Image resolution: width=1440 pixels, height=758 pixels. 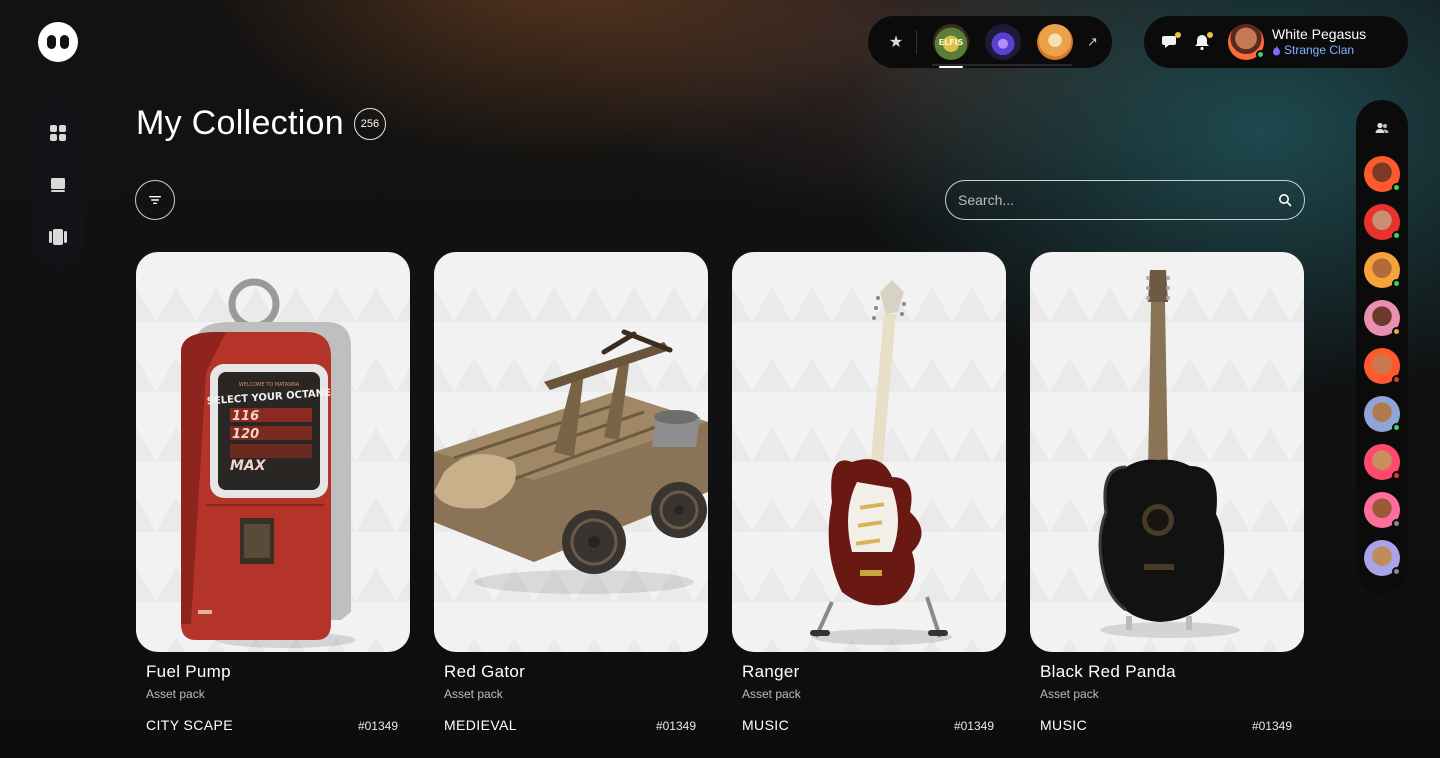 I want to click on collection-card: Red Gator Asset pack MEDIEVAL #01349, so click(x=571, y=492).